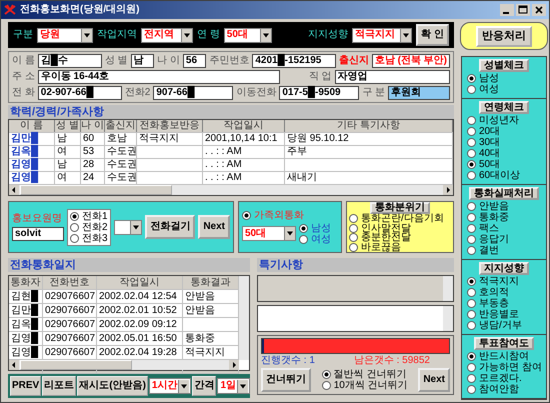  I want to click on next-button: Next, so click(434, 380).